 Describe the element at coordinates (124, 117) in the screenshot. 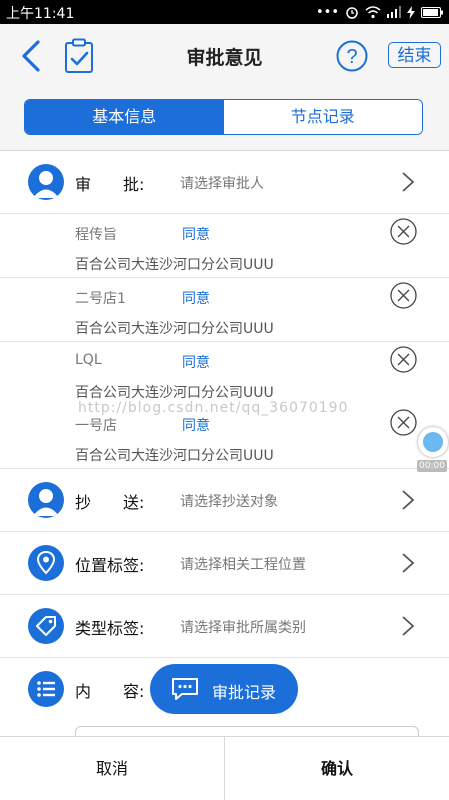

I see `tab-basic-info: 基本信息` at that location.